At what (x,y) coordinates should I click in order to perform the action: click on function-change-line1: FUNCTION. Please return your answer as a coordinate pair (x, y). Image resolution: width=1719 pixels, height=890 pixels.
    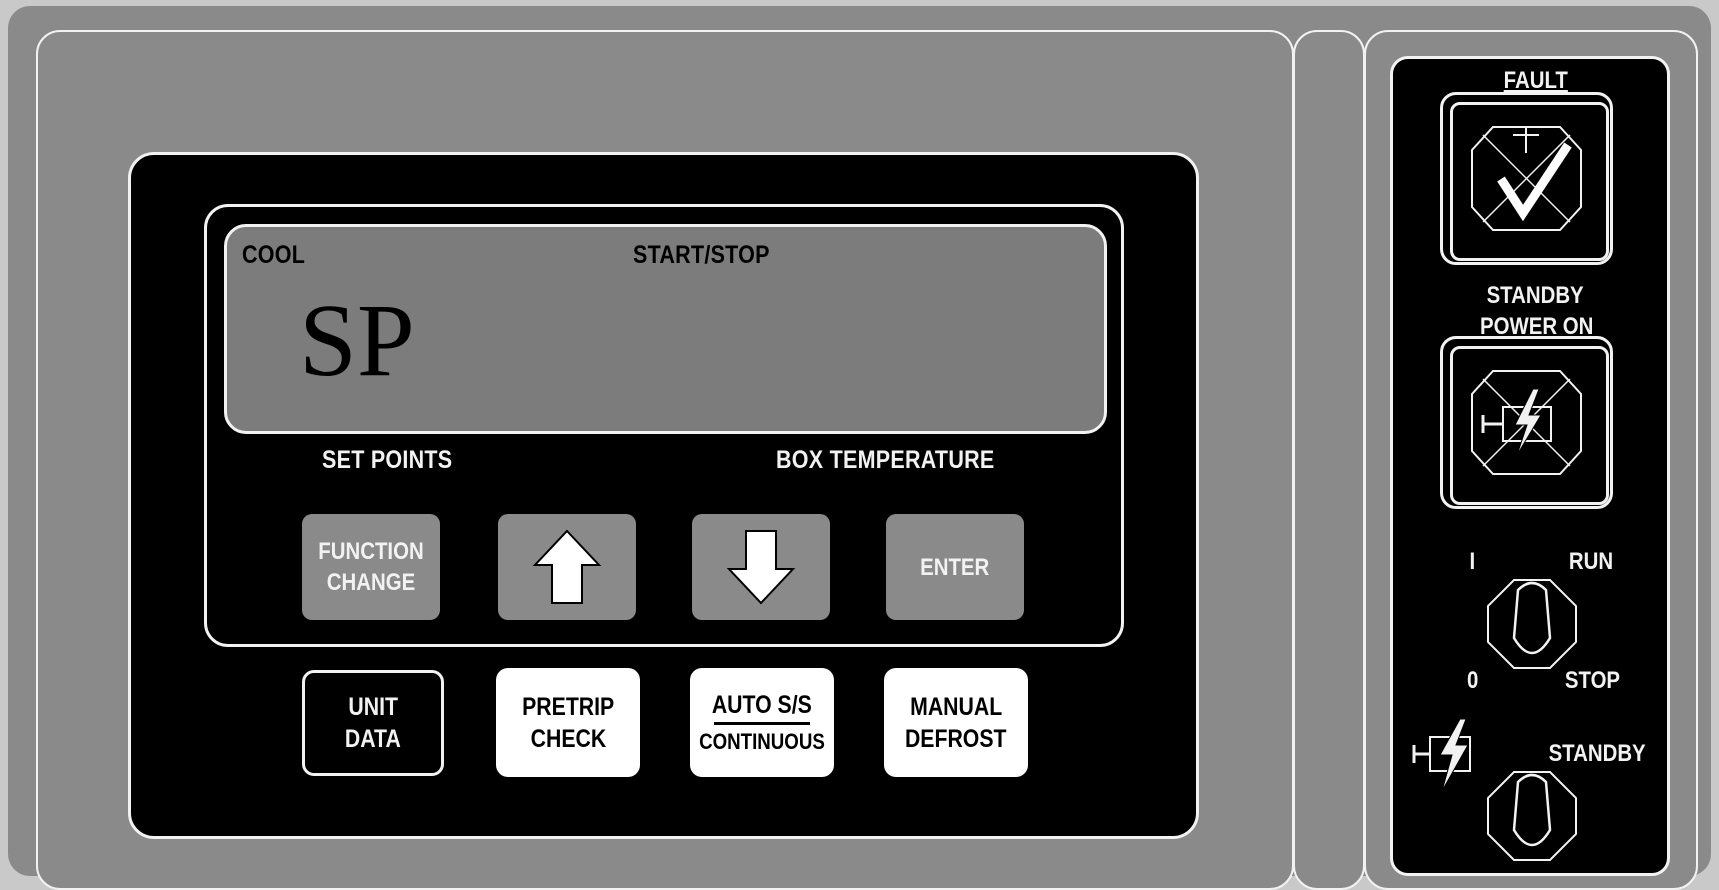
    Looking at the image, I should click on (371, 551).